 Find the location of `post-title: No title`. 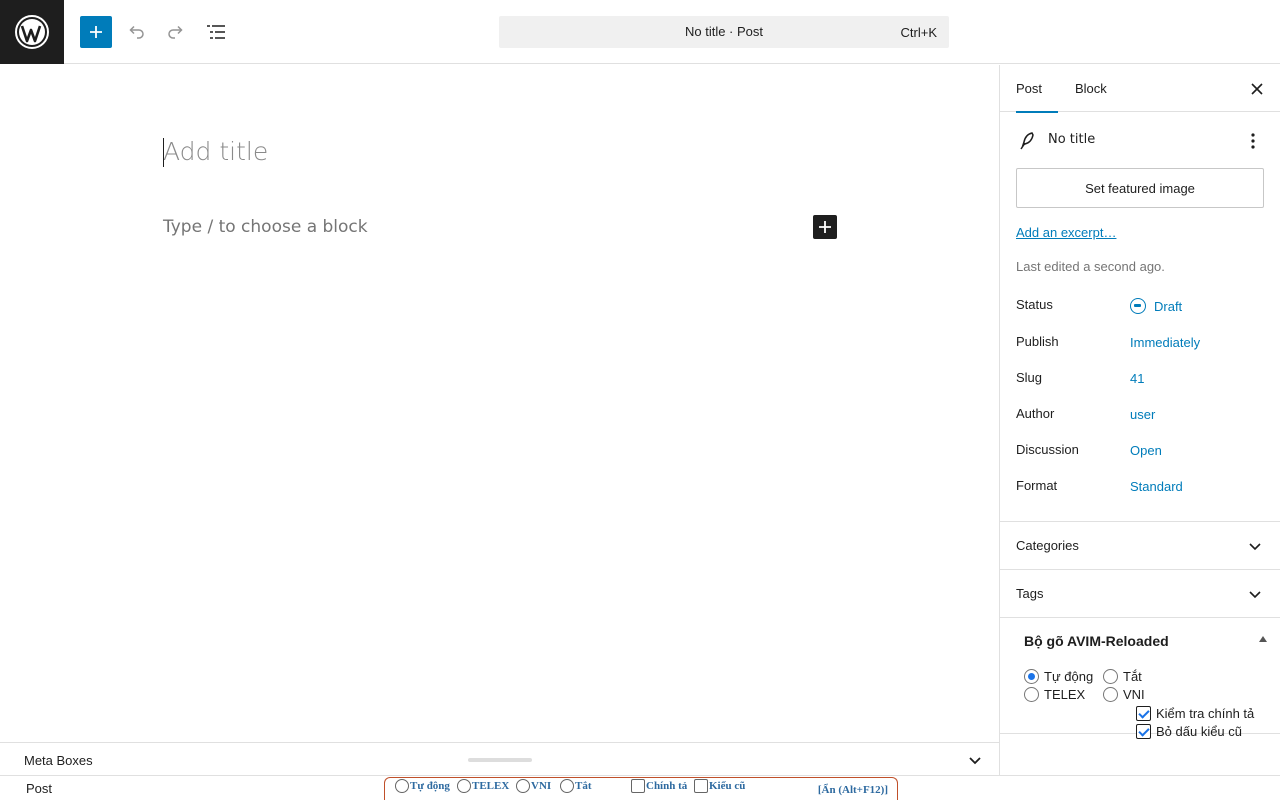

post-title: No title is located at coordinates (1072, 139).